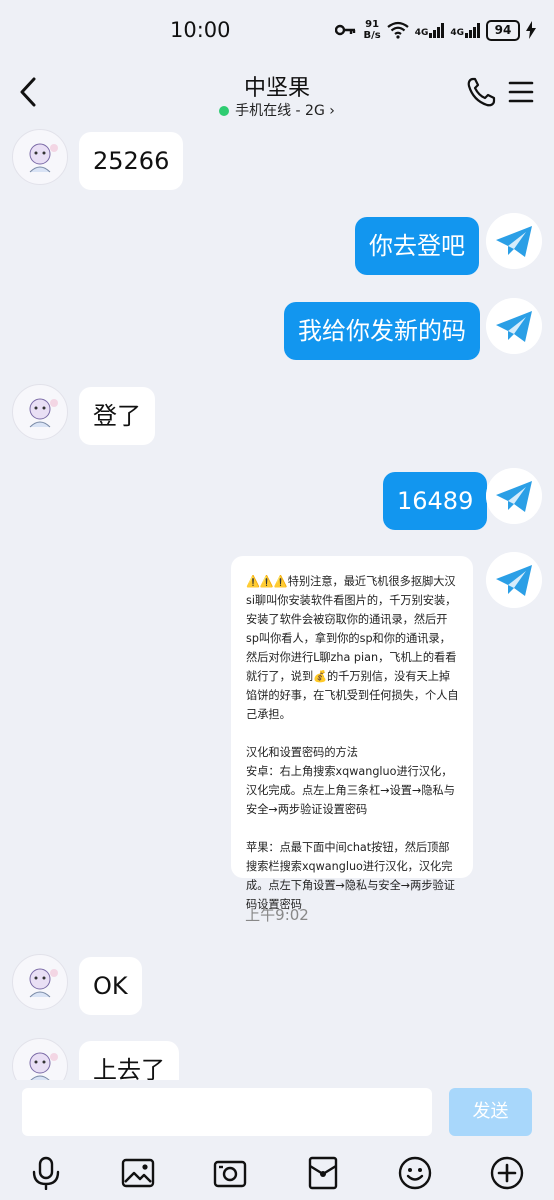  I want to click on battery-indicator: 94, so click(503, 30).